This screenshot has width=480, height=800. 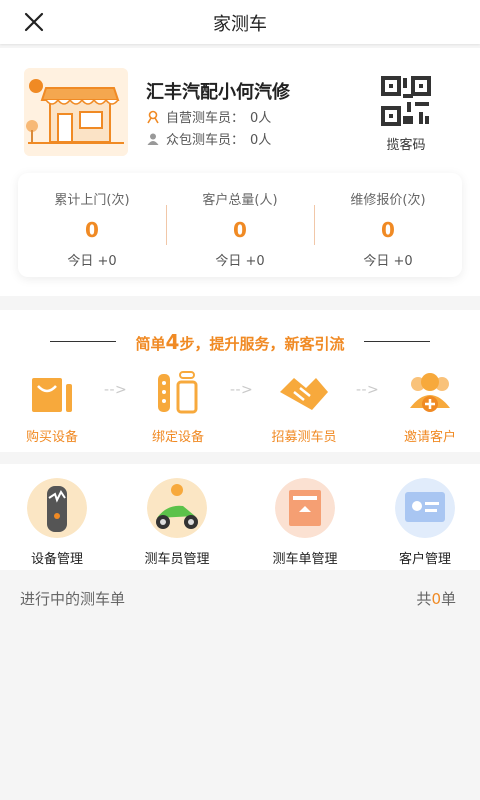 I want to click on device-management: 设备管理, so click(x=57, y=522).